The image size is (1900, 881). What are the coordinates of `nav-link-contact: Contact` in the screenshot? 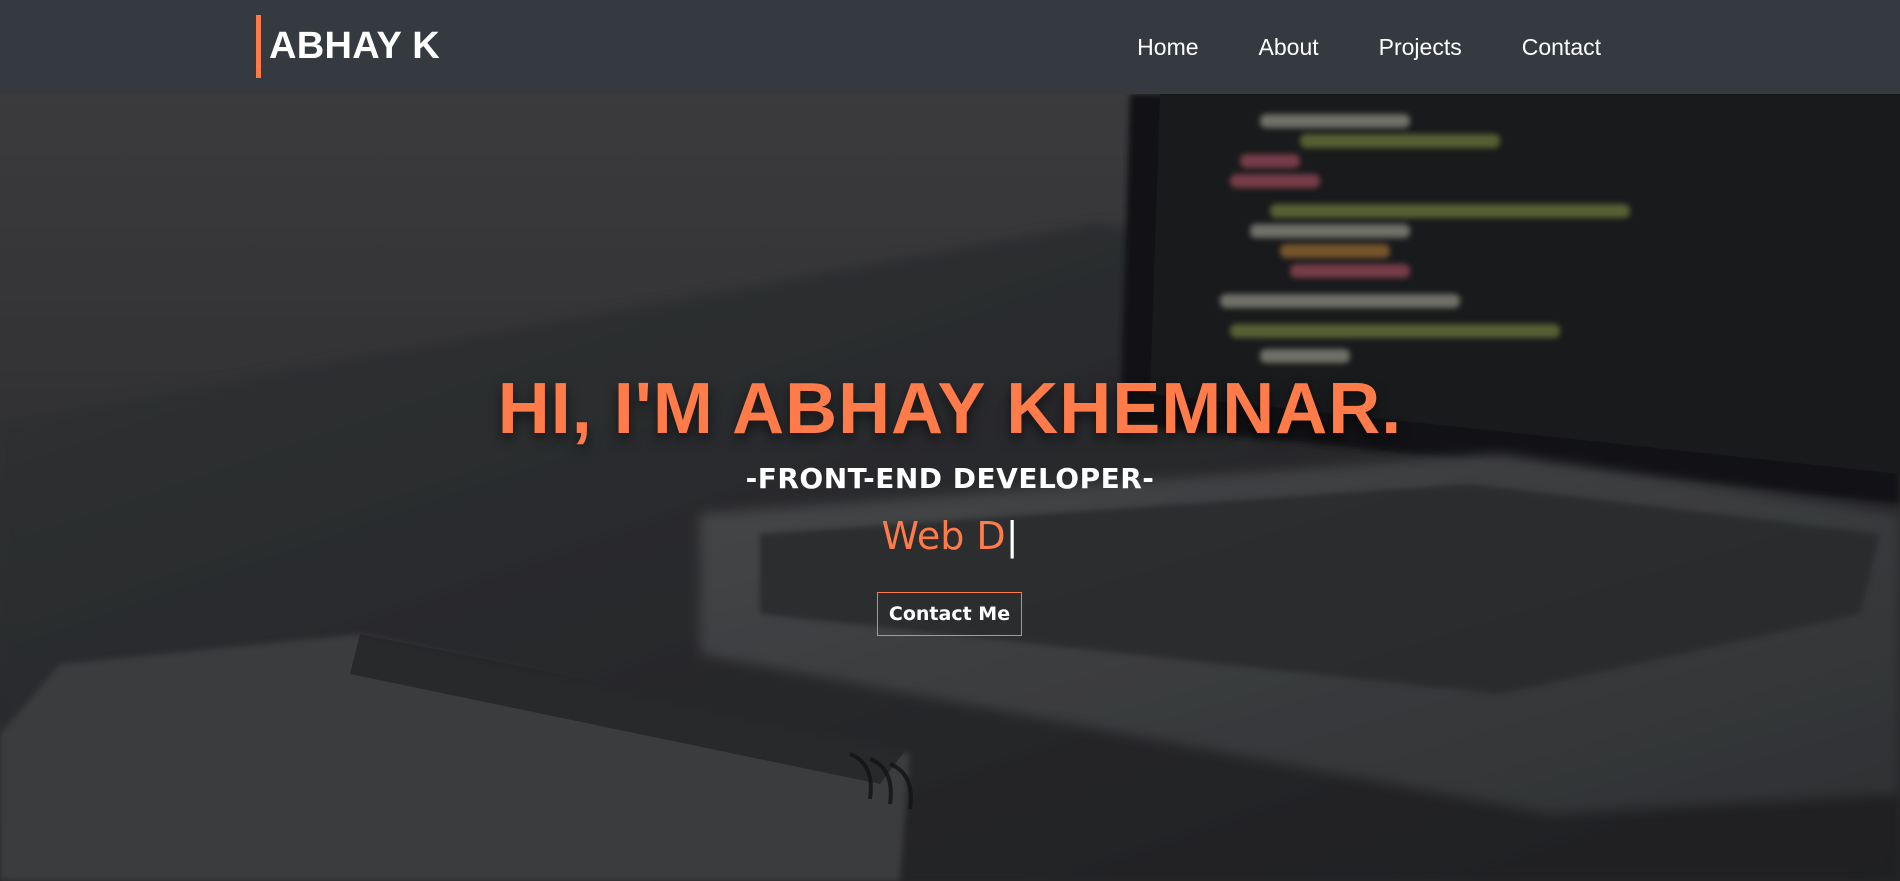 It's located at (1561, 47).